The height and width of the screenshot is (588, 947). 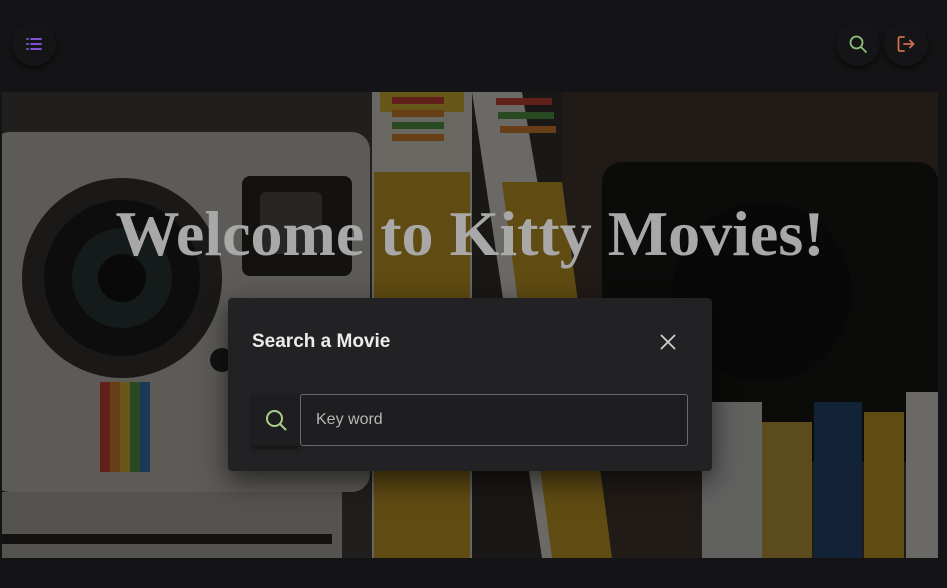 I want to click on close-button, so click(x=668, y=342).